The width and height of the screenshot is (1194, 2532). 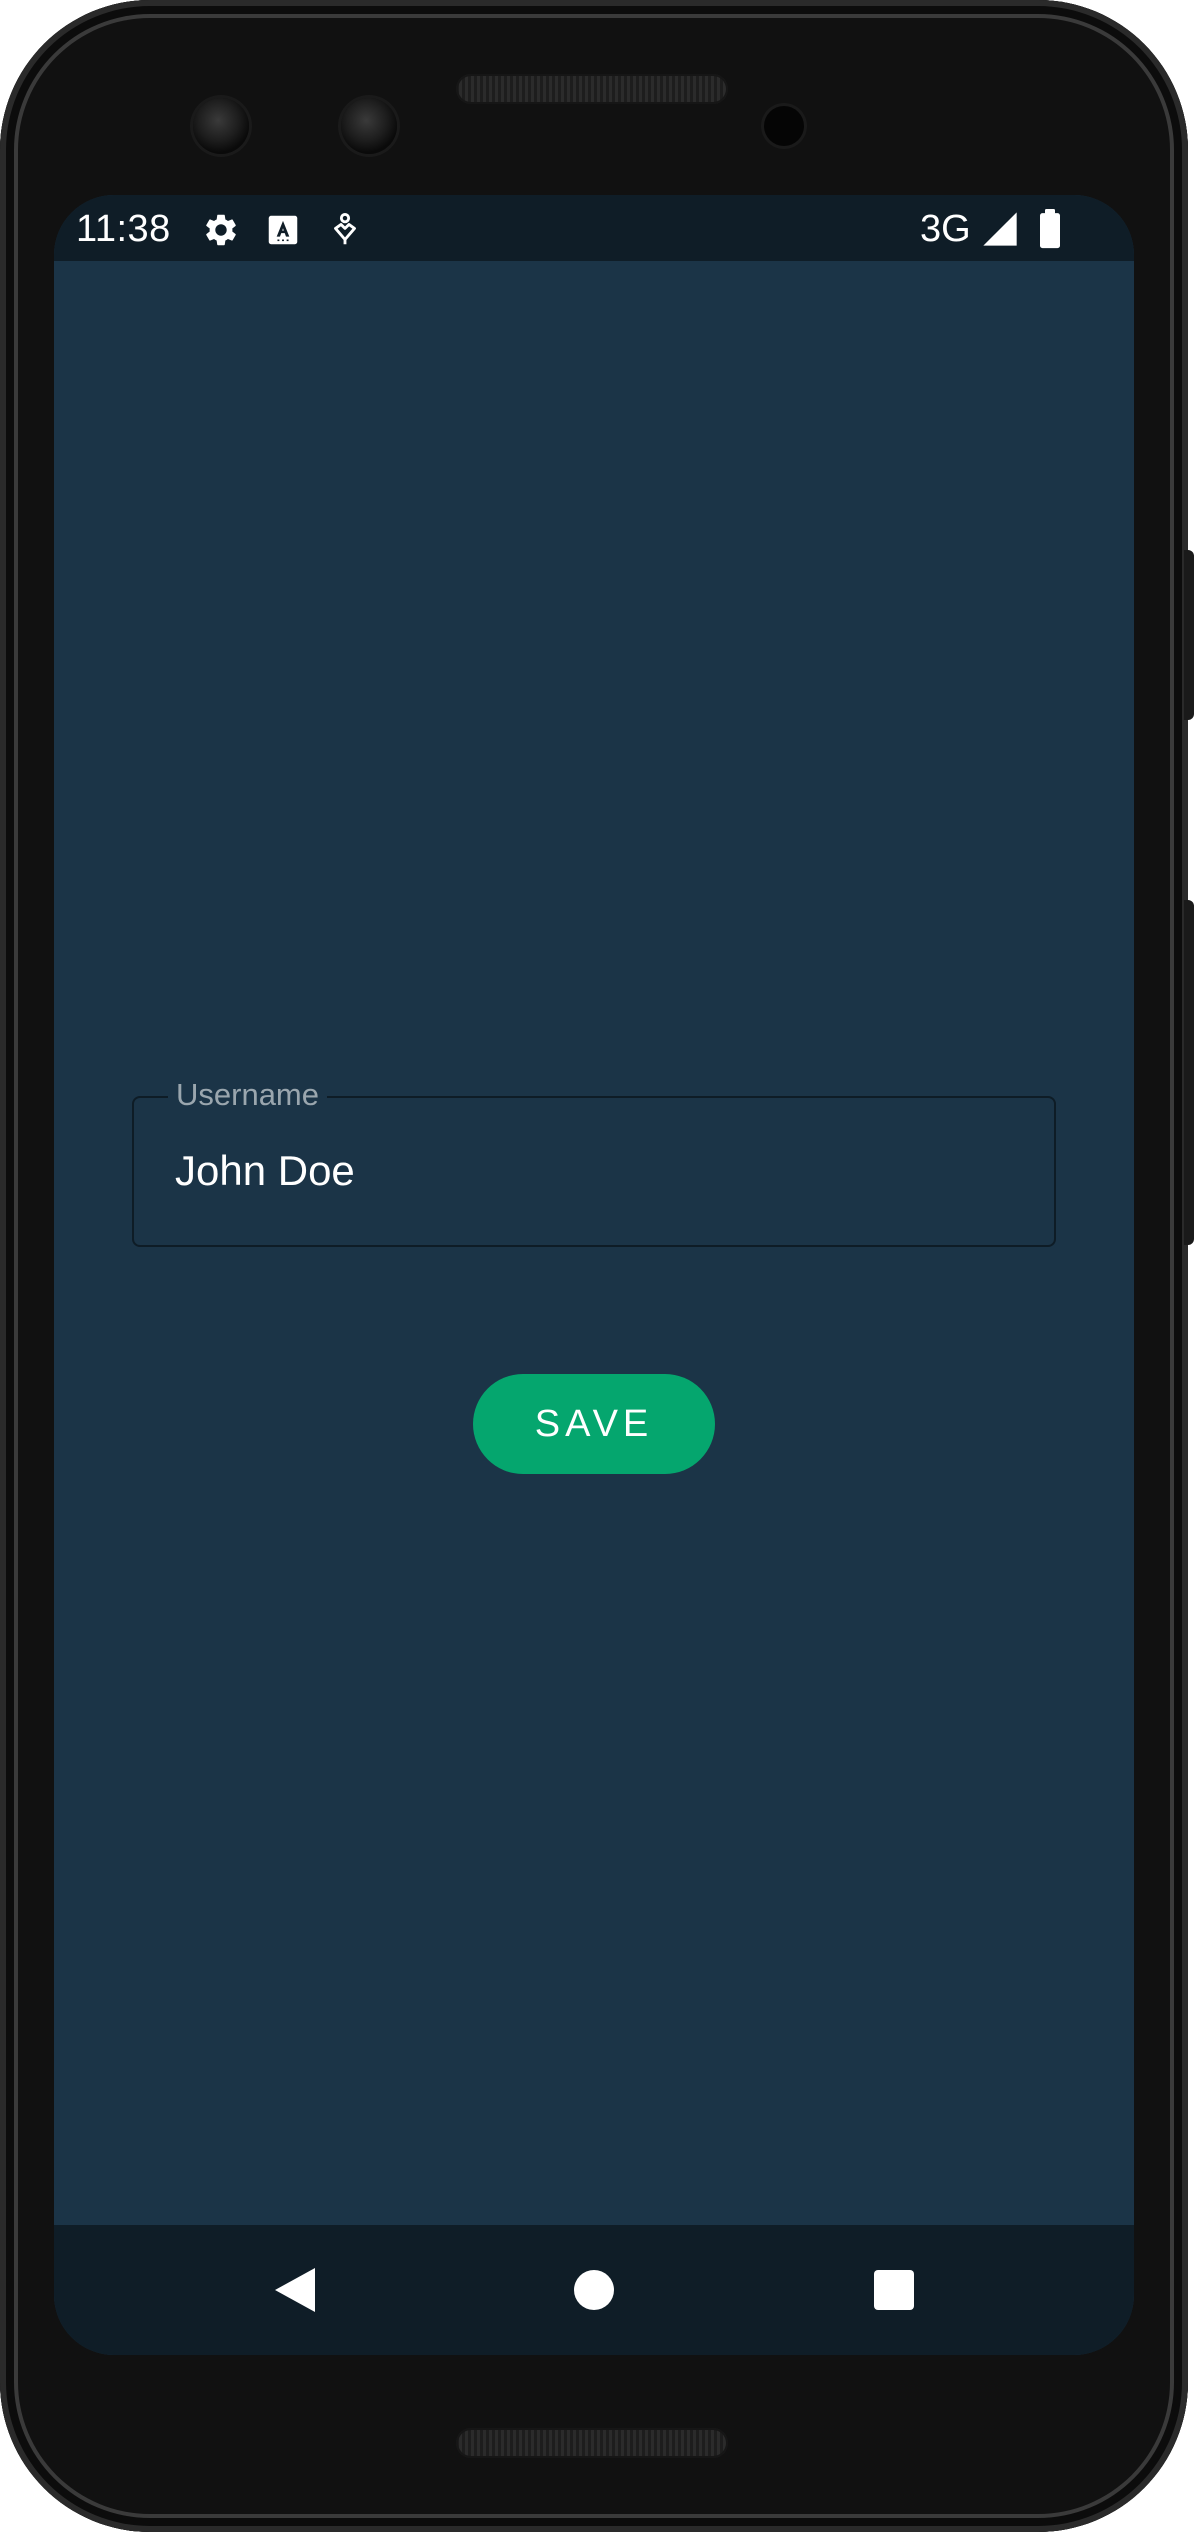 What do you see at coordinates (594, 1161) in the screenshot?
I see `username-field: Username John Doe` at bounding box center [594, 1161].